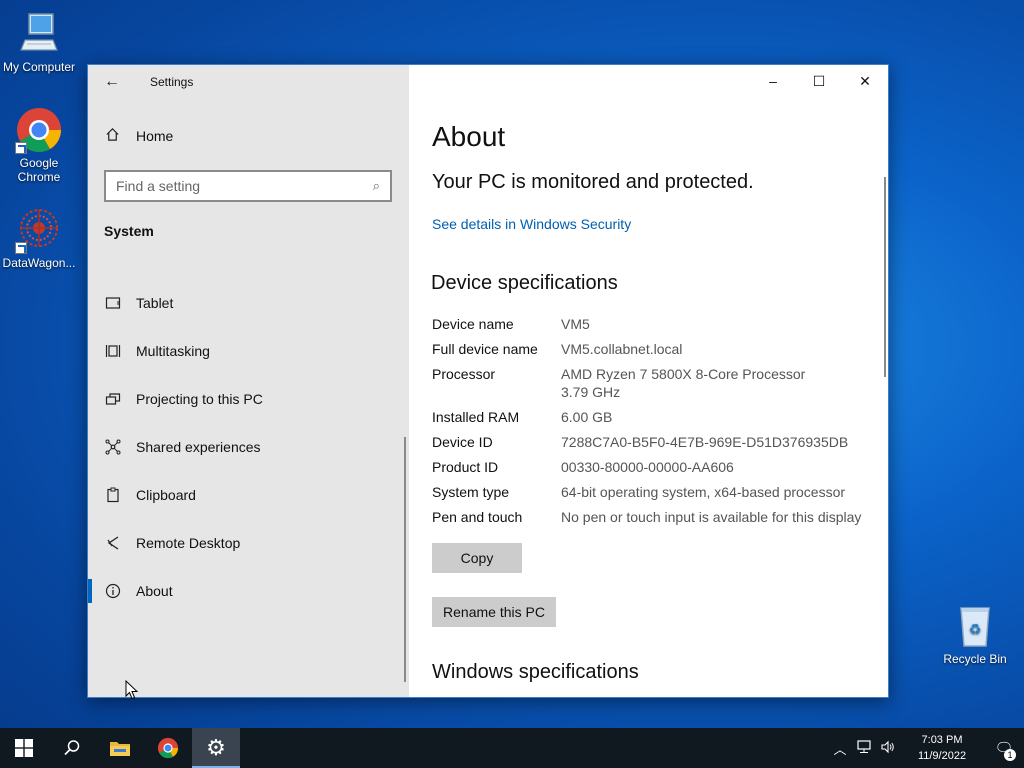 The image size is (1024, 768). What do you see at coordinates (591, 392) in the screenshot?
I see `processor-speed: 3.79 GHz` at bounding box center [591, 392].